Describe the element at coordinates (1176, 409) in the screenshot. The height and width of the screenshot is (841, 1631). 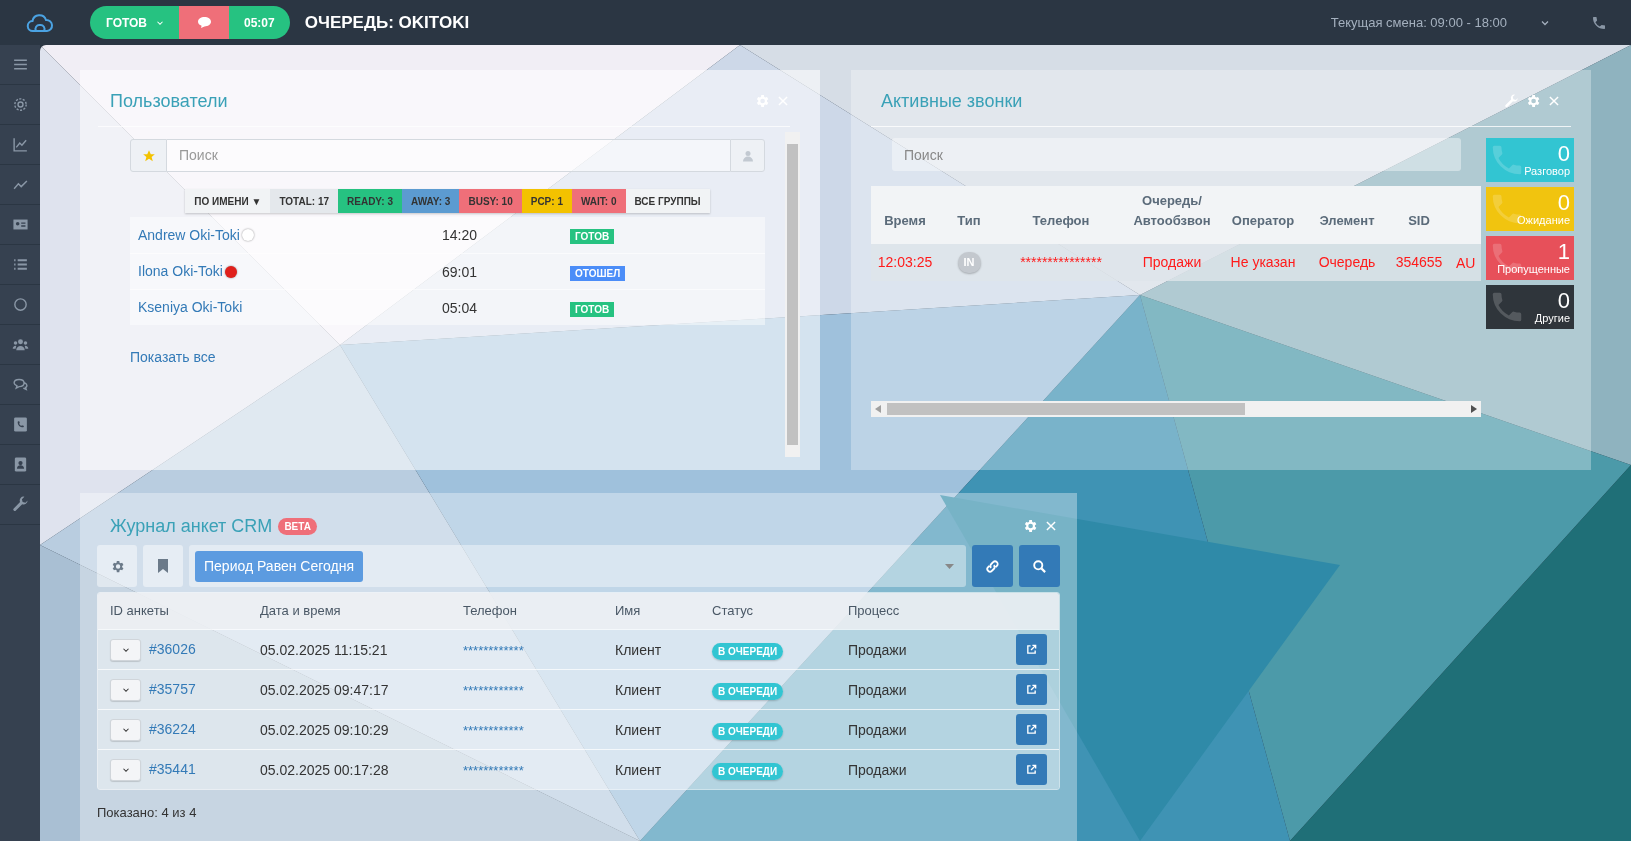
I see `horizontal-scrollbar` at that location.